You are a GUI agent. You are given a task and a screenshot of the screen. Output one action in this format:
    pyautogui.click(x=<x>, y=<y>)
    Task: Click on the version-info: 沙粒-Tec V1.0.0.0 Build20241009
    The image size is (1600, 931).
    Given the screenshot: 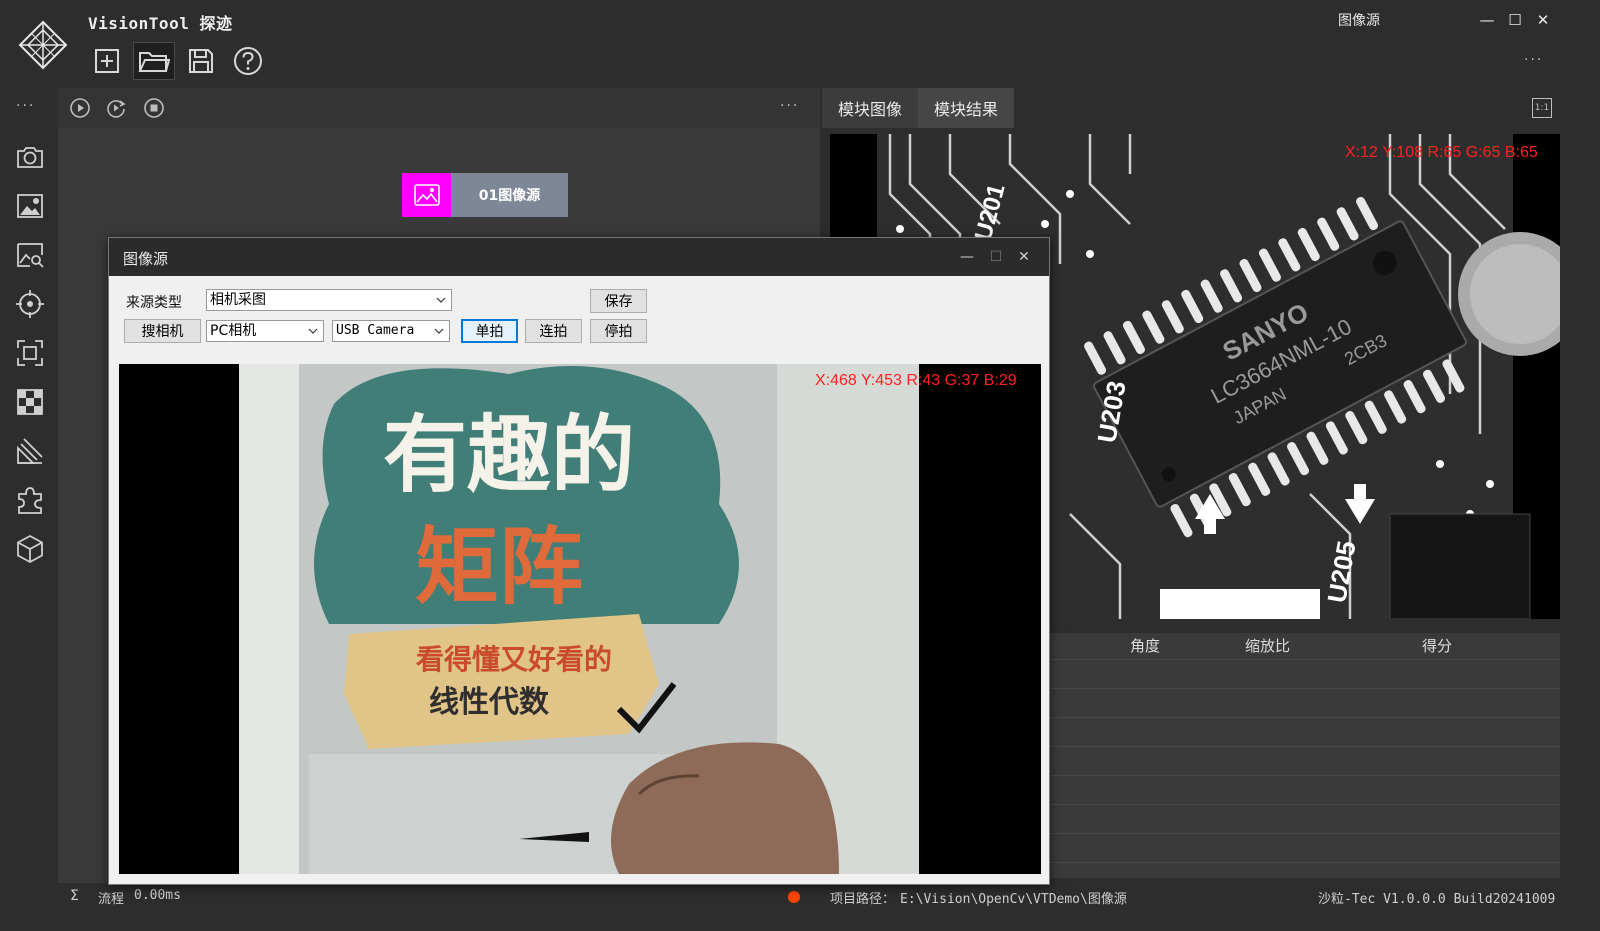 What is the action you would take?
    pyautogui.click(x=1437, y=899)
    